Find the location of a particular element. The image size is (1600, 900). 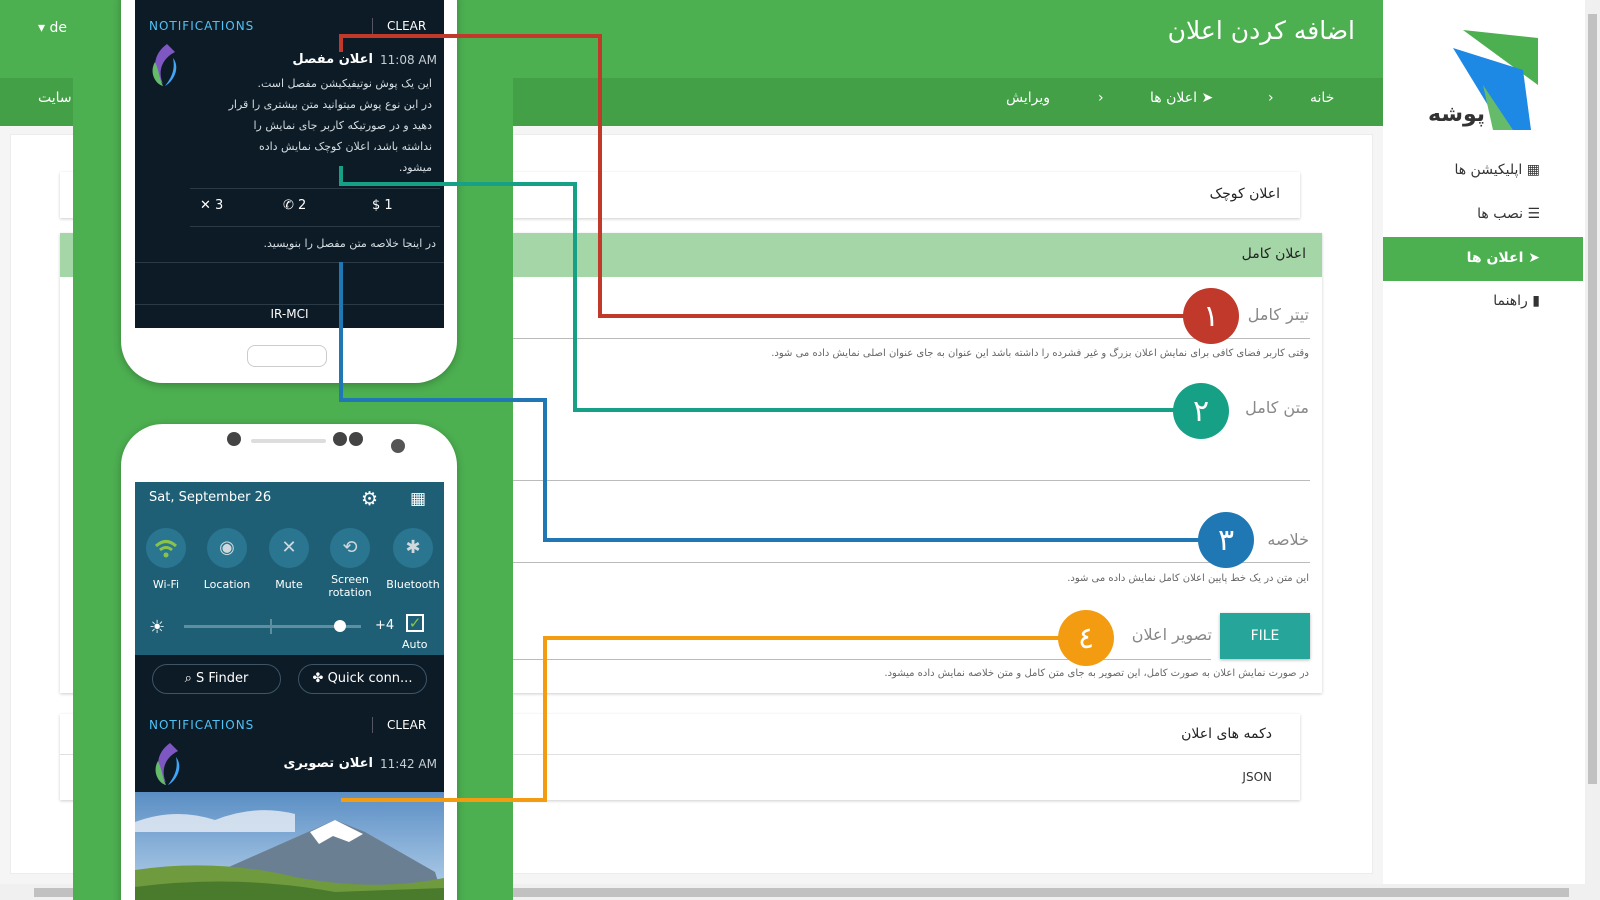

callout-2: ٢ is located at coordinates (1201, 411).